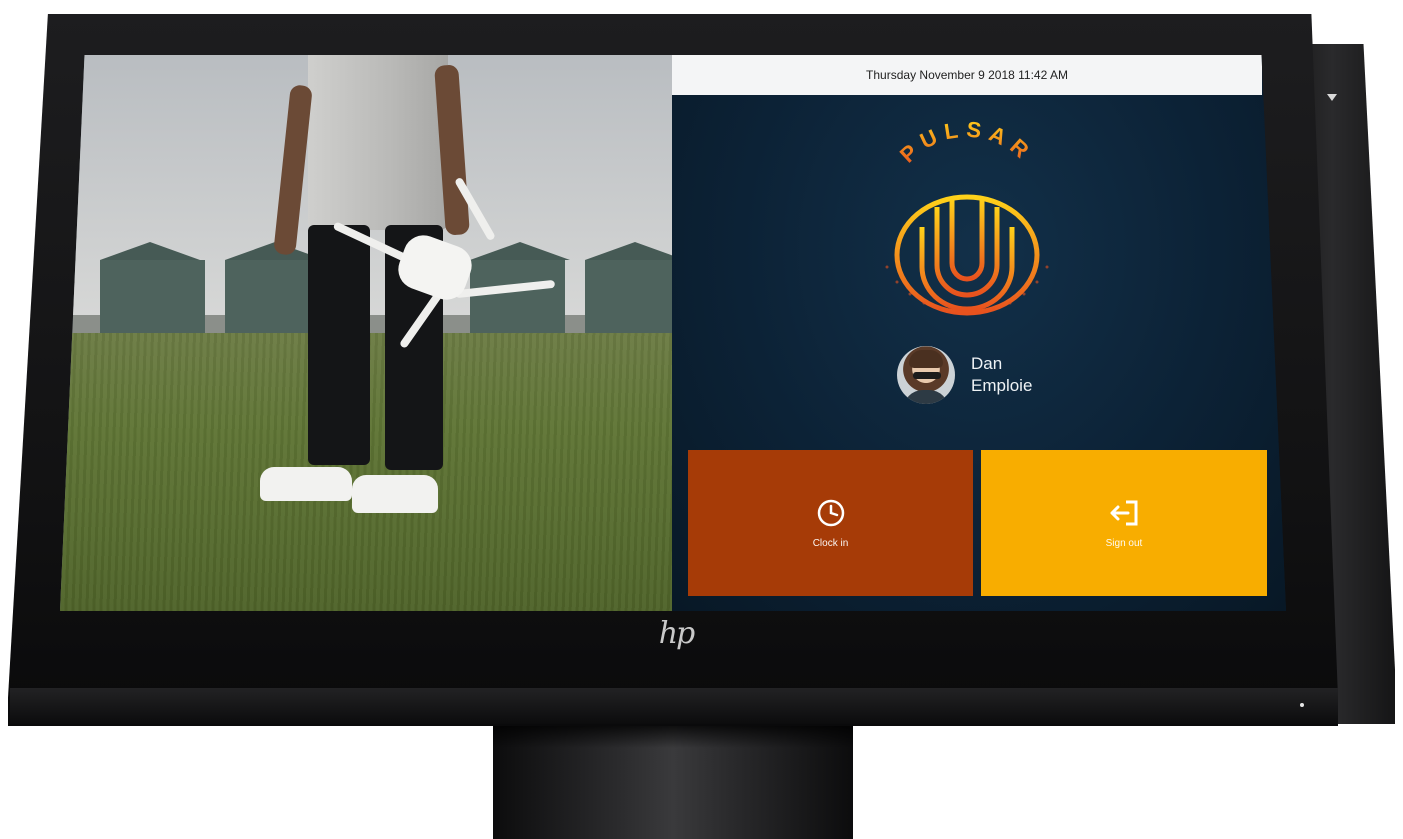 The height and width of the screenshot is (839, 1403). What do you see at coordinates (1002, 385) in the screenshot?
I see `user-last-name: Emploie` at bounding box center [1002, 385].